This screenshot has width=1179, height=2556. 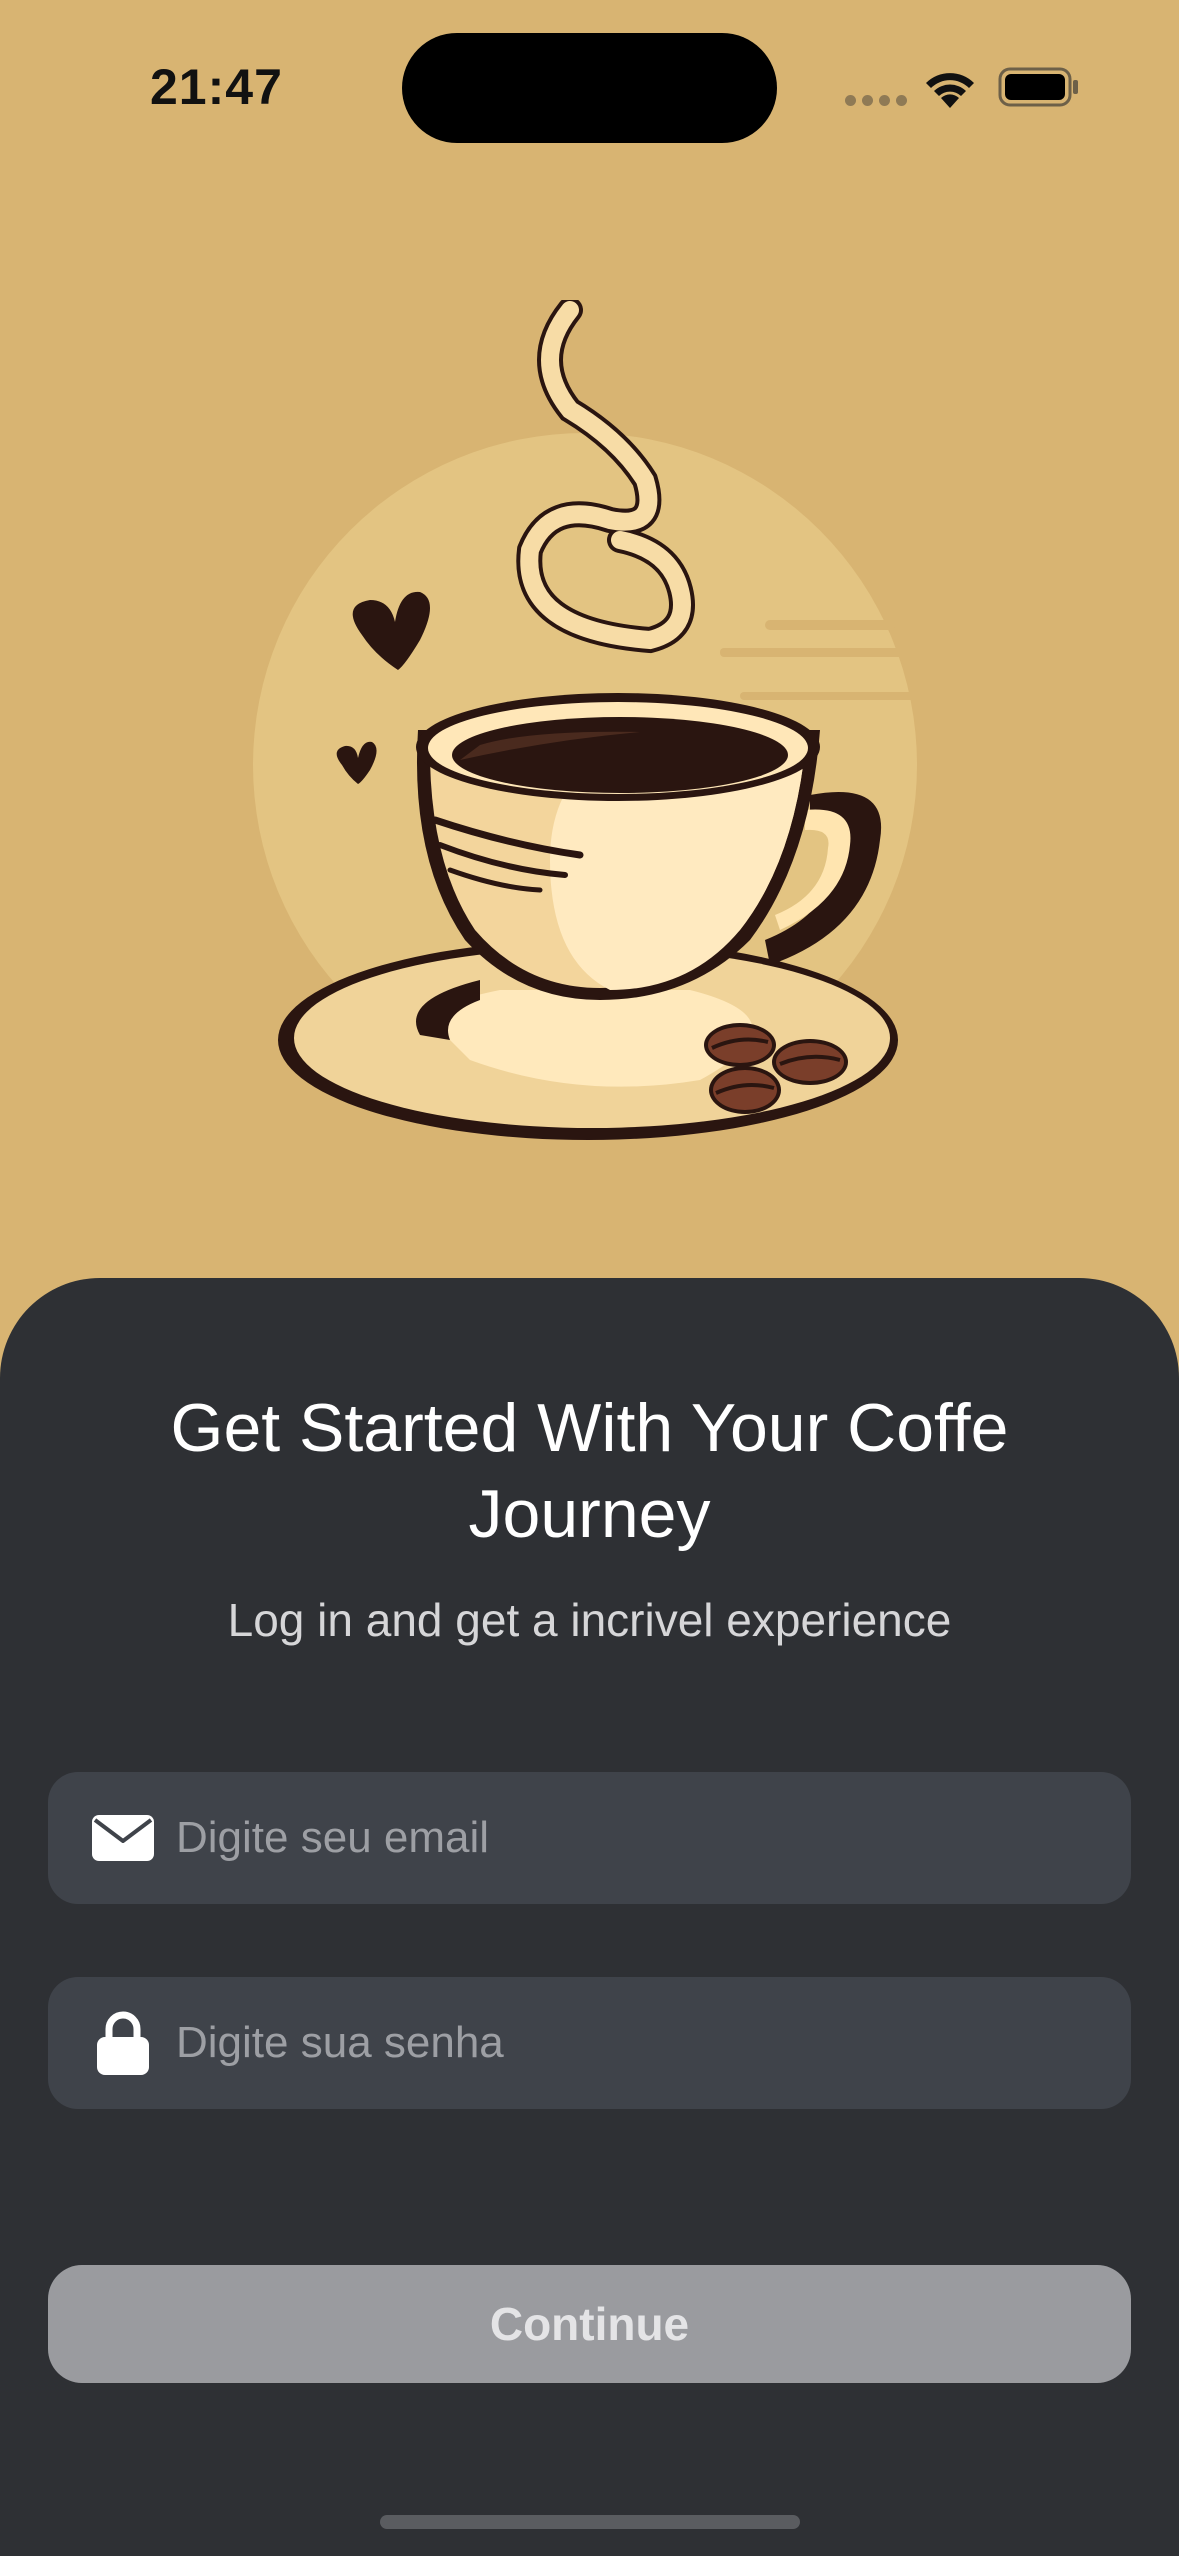 I want to click on password-input, so click(x=626, y=2043).